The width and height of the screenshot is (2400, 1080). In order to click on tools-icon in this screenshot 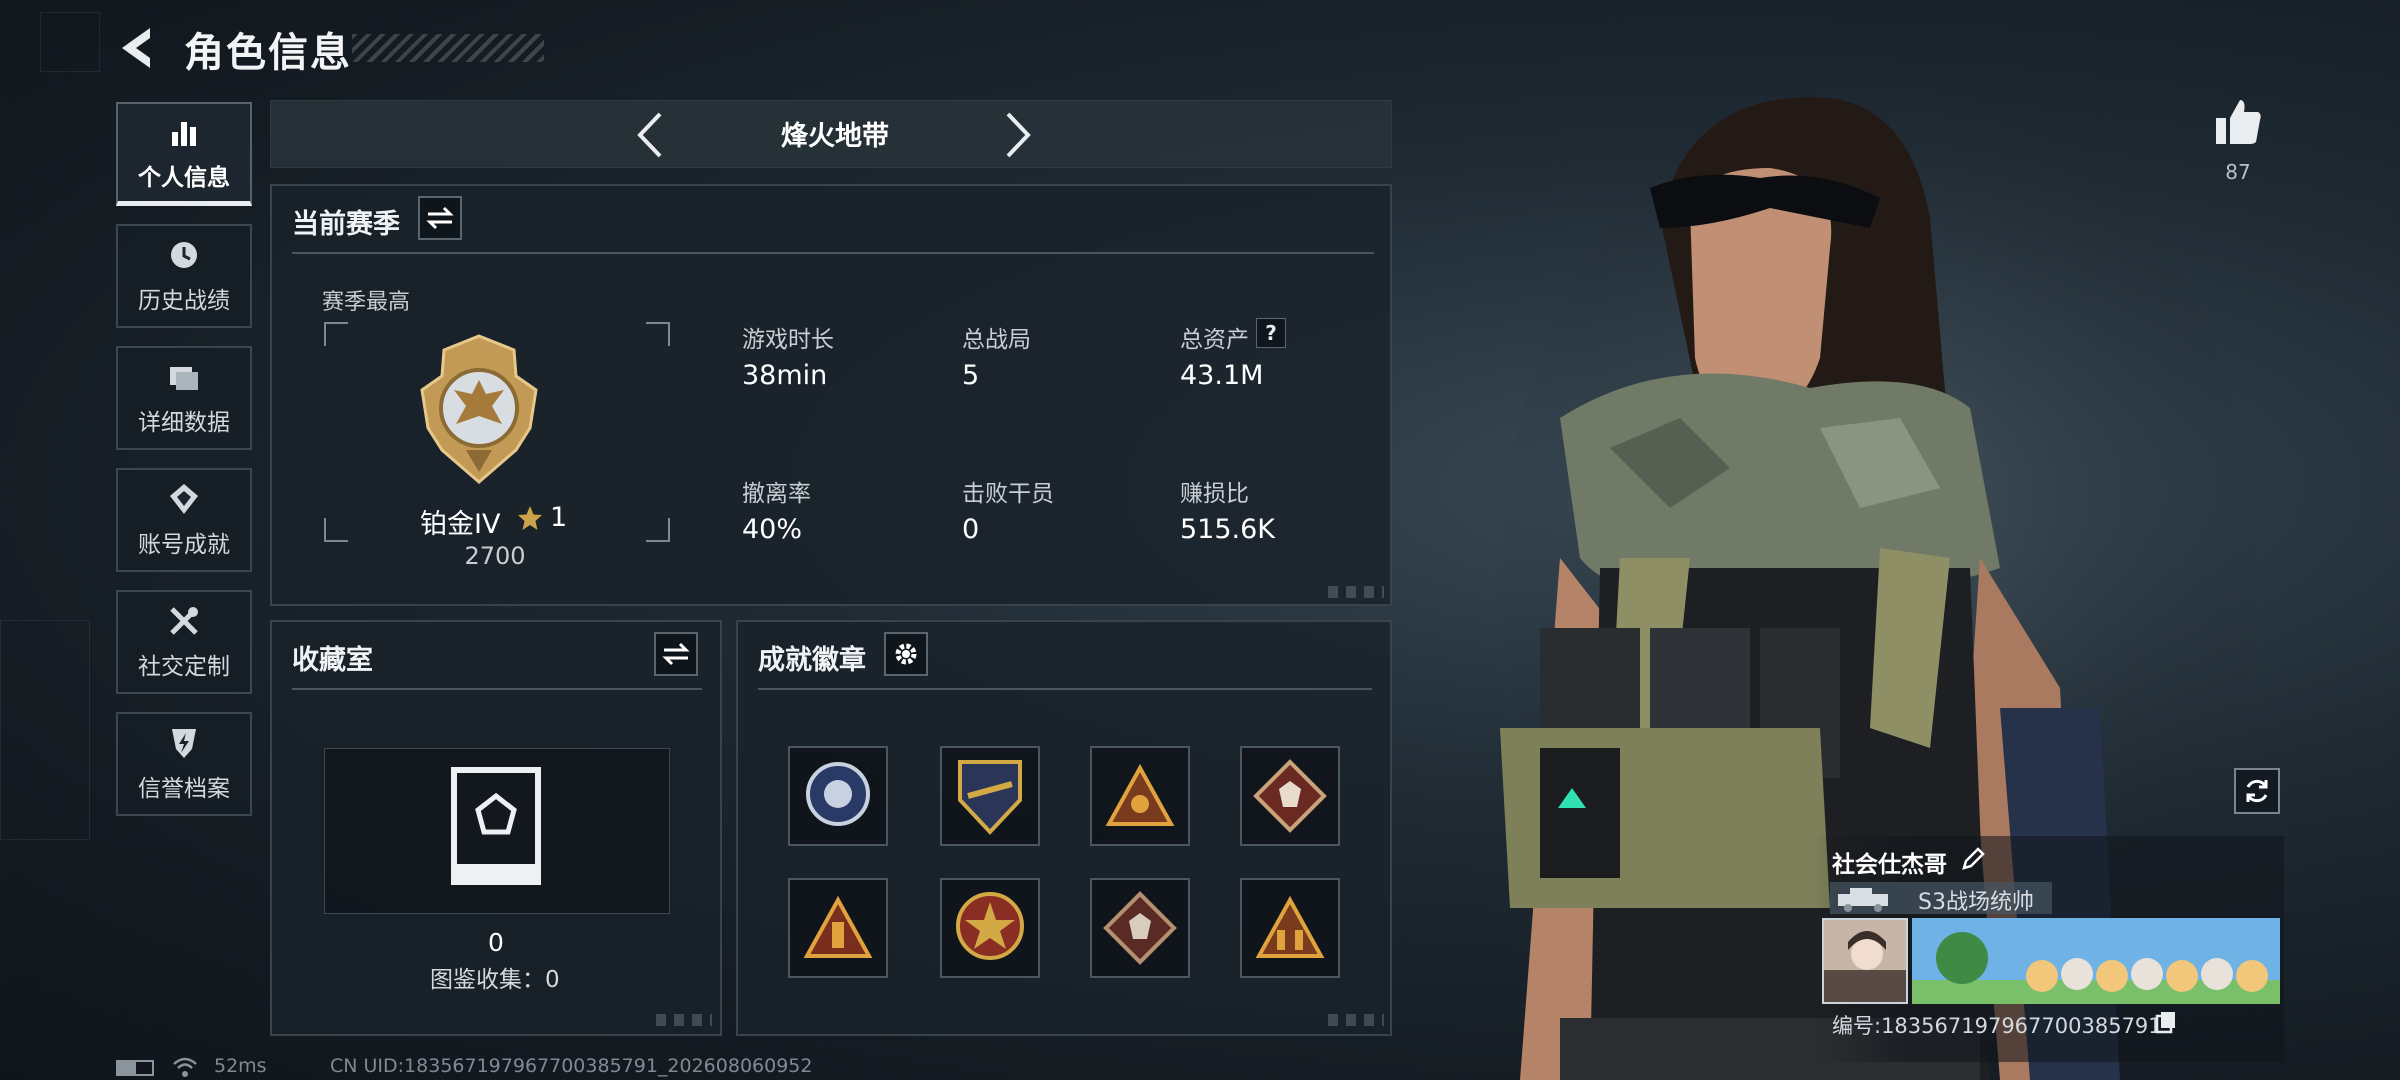, I will do `click(184, 621)`.